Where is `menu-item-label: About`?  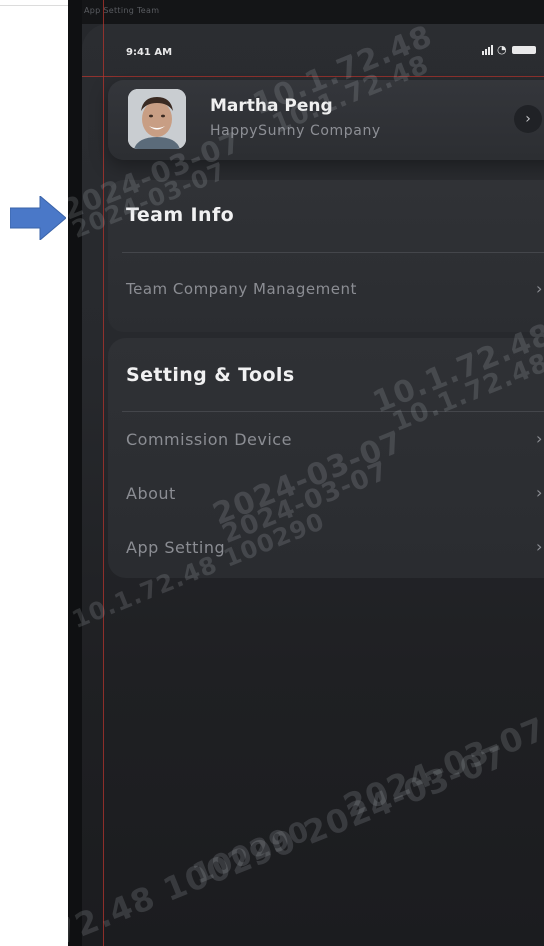 menu-item-label: About is located at coordinates (151, 493).